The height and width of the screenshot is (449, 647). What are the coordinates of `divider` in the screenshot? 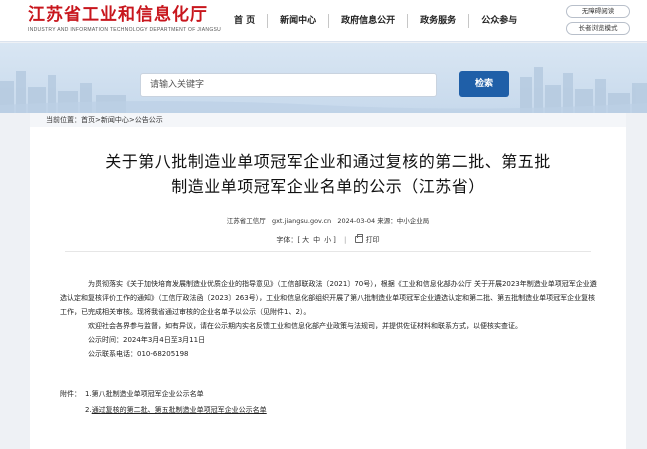 It's located at (328, 251).